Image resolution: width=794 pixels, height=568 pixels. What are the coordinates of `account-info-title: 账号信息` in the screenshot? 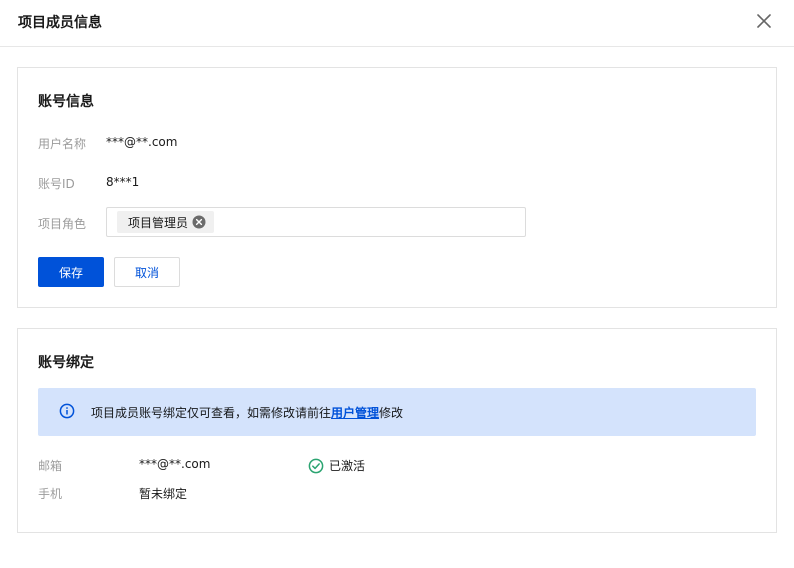 It's located at (66, 102).